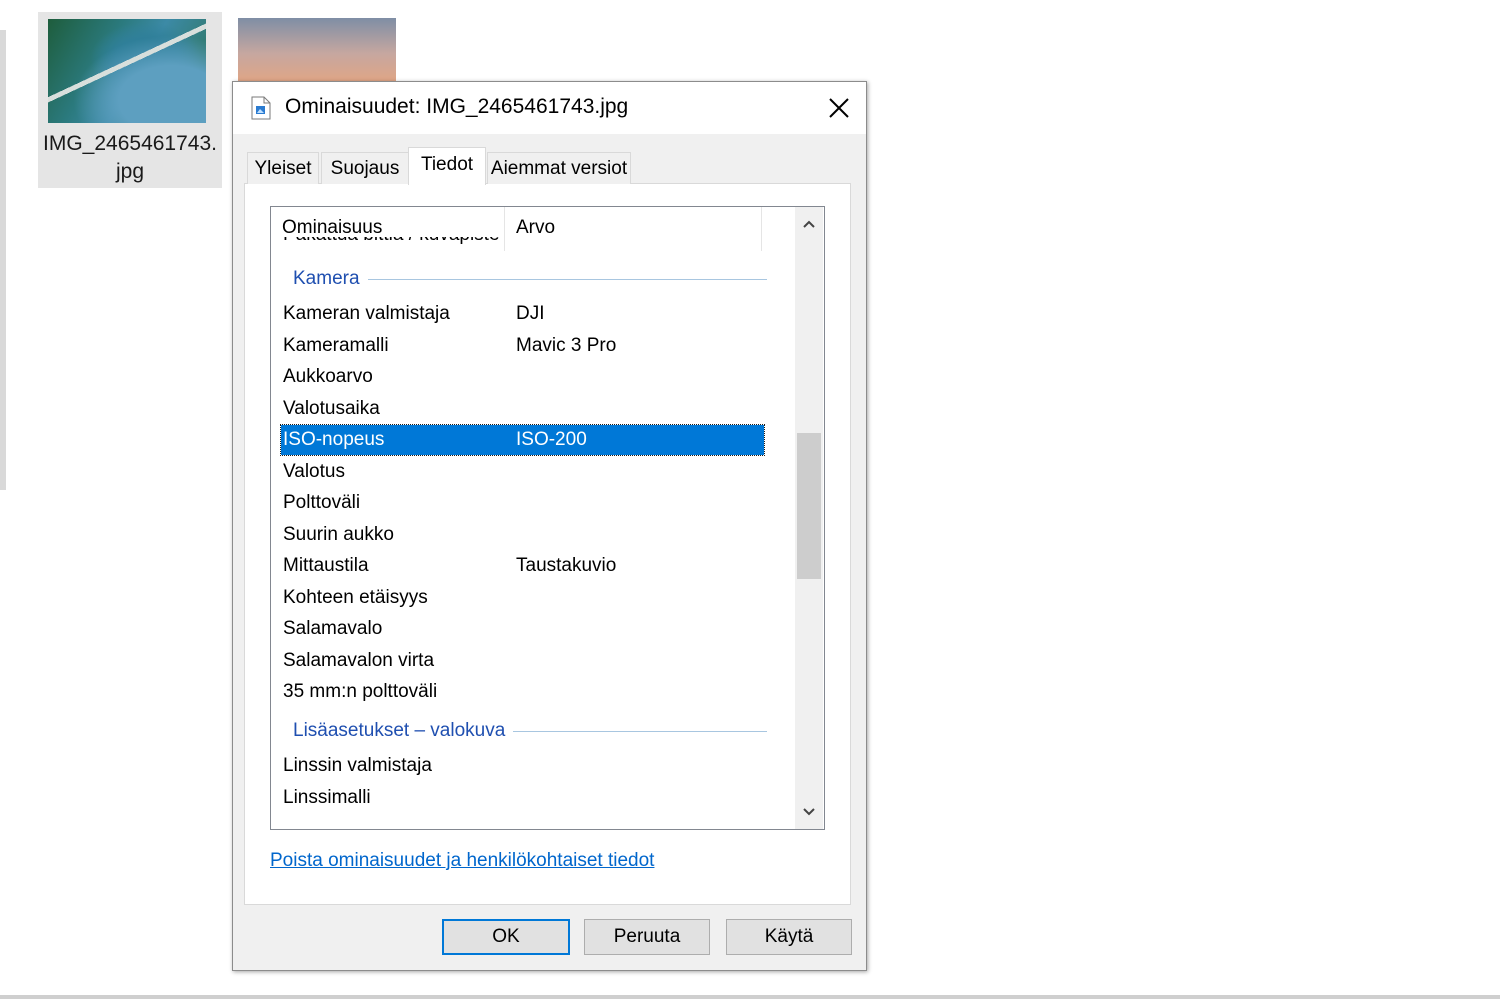 The width and height of the screenshot is (1500, 999). What do you see at coordinates (522, 766) in the screenshot?
I see `list-item: Linssin valmistaja` at bounding box center [522, 766].